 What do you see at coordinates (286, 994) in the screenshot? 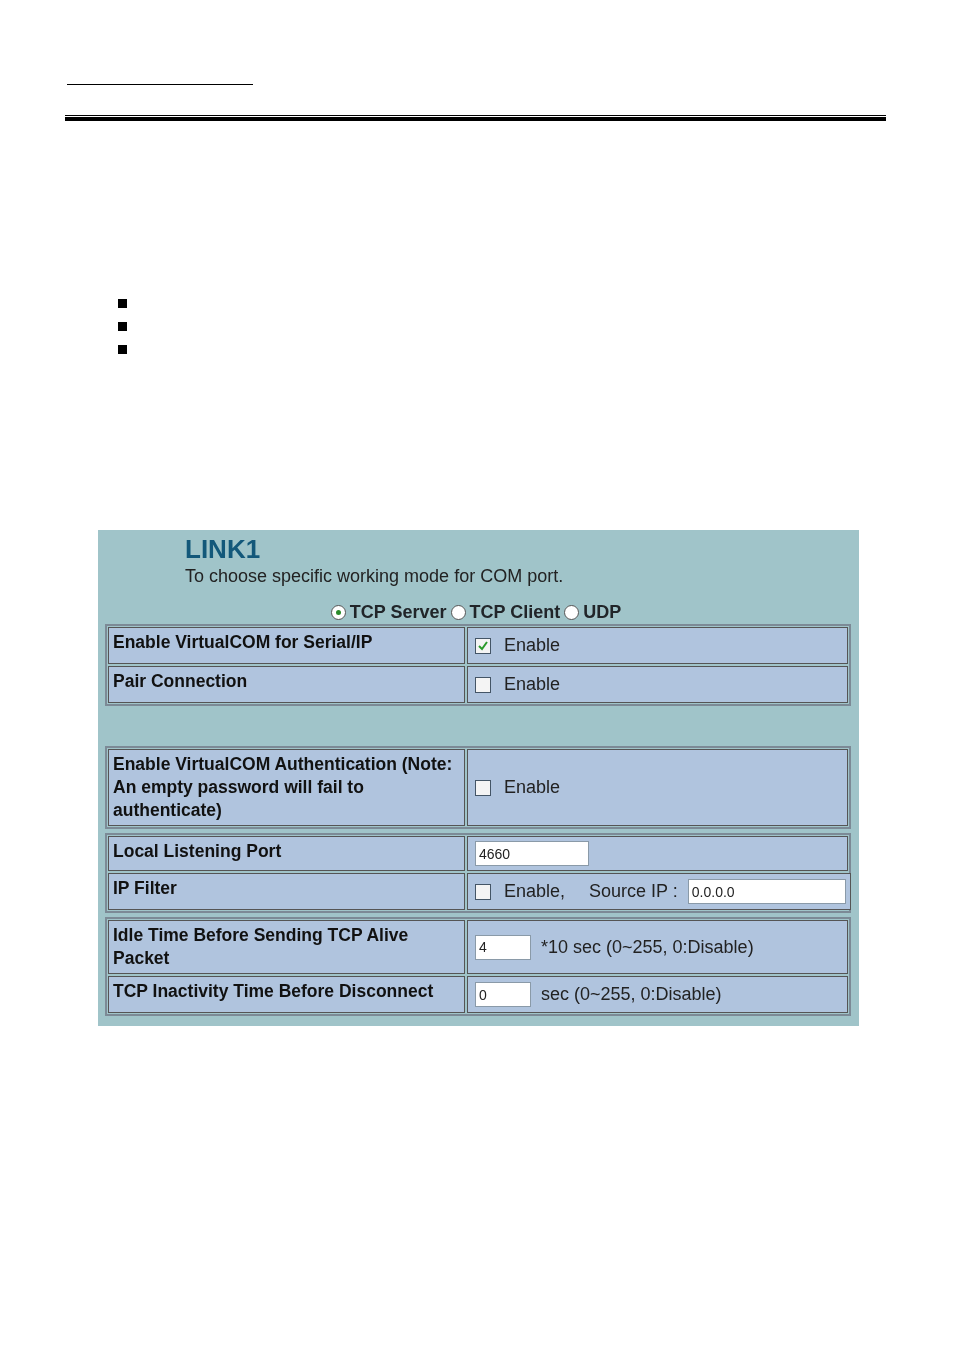
I see `setting-label: TCP Inactivity Time Before Disconnect` at bounding box center [286, 994].